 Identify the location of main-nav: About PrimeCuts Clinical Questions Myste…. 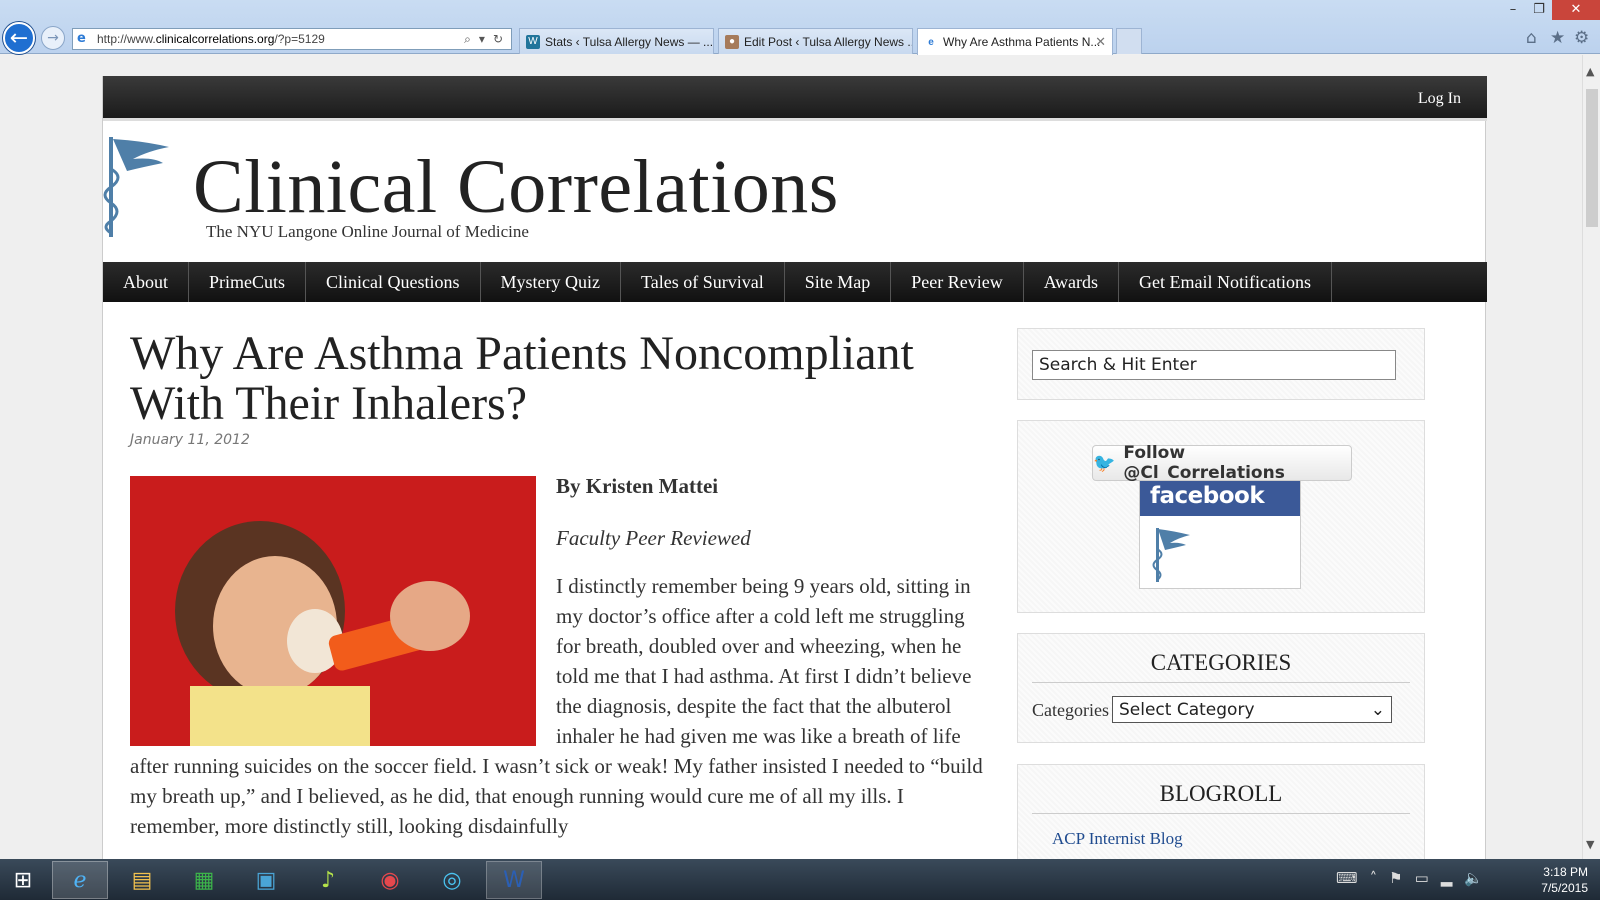
(795, 282).